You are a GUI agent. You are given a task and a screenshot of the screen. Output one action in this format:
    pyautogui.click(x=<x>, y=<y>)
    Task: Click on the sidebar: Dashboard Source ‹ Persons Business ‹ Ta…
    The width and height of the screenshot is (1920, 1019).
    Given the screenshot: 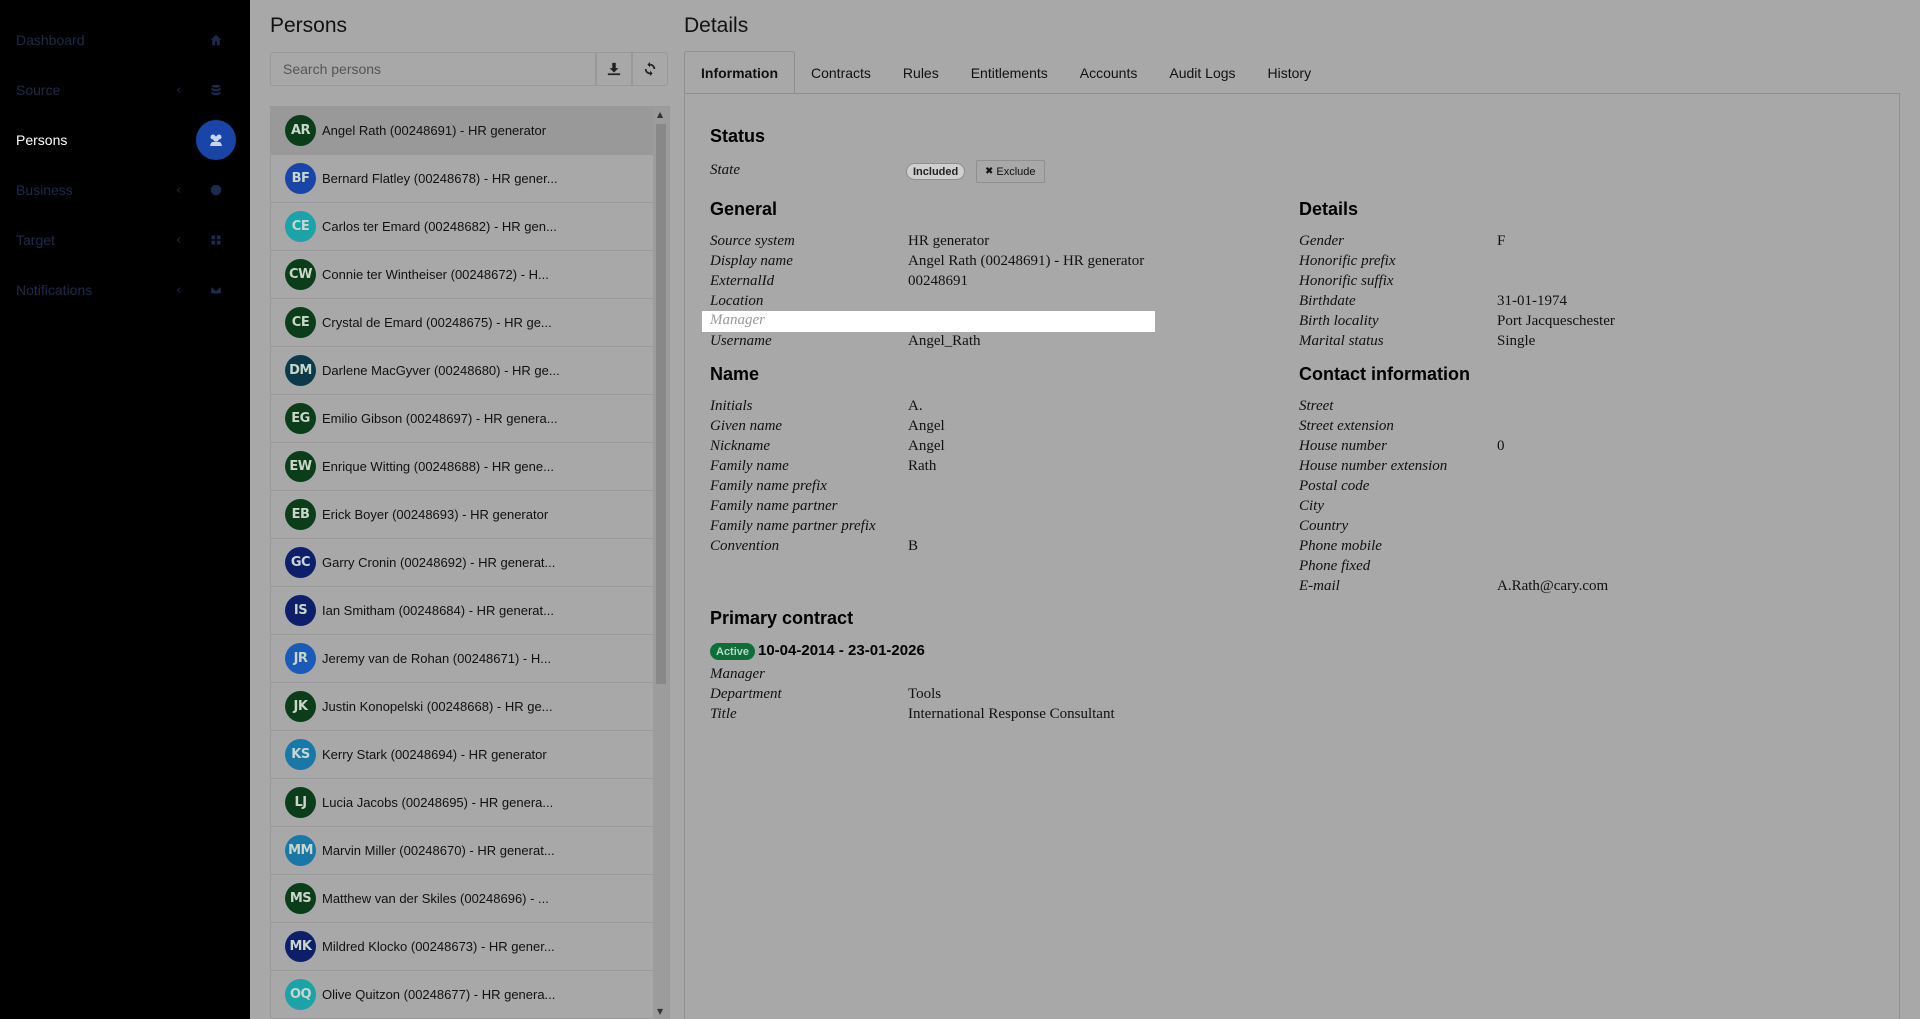 What is the action you would take?
    pyautogui.click(x=125, y=509)
    